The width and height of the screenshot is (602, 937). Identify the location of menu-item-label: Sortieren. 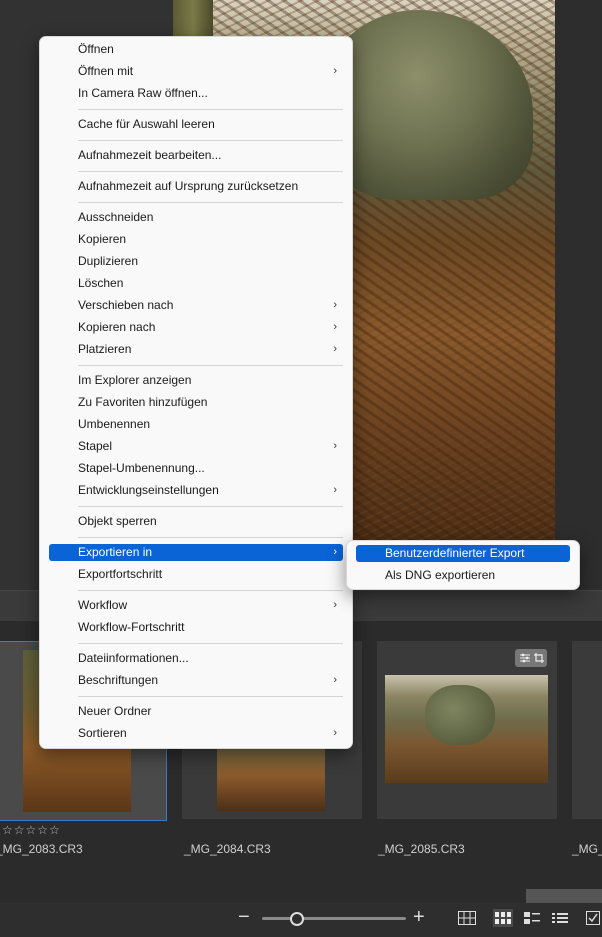
(102, 733).